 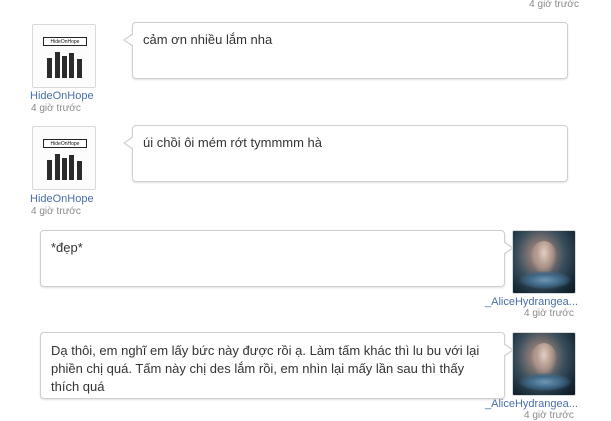 What do you see at coordinates (277, 258) in the screenshot?
I see `message-bubble: *đẹp*` at bounding box center [277, 258].